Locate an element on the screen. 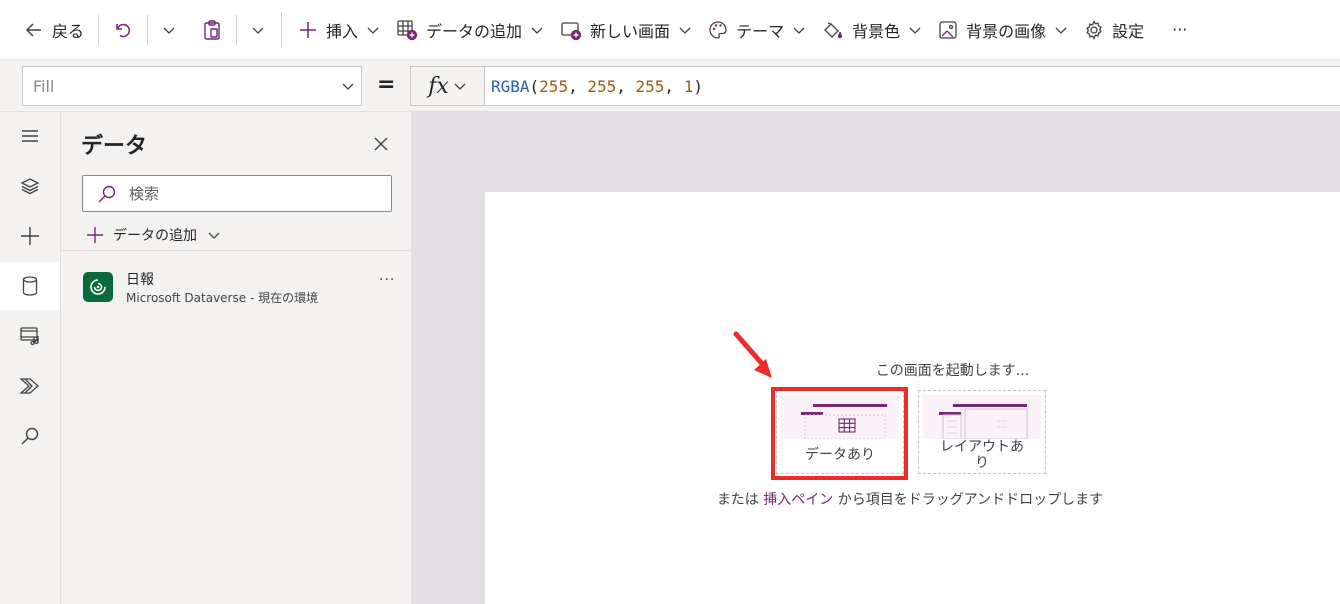 This screenshot has width=1340, height=604. panel-title: データ is located at coordinates (114, 146).